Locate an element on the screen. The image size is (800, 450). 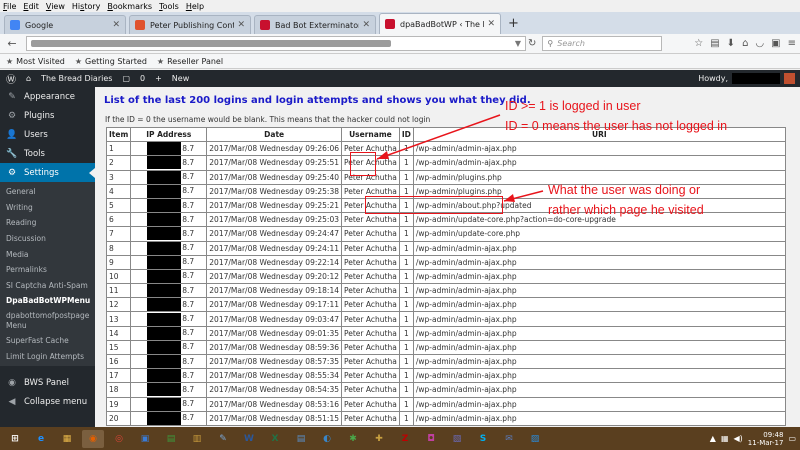
menu-item-help: Help is located at coordinates (195, 6).